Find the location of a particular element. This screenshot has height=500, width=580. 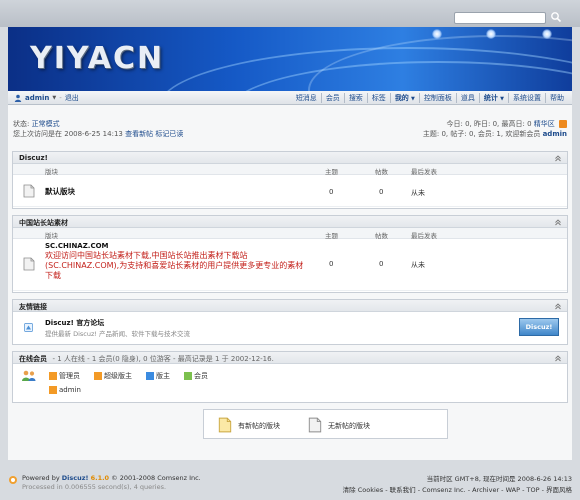

link-description: 提供最新 Discuz! 产品新闻、软件下载与技术交流 is located at coordinates (118, 334).